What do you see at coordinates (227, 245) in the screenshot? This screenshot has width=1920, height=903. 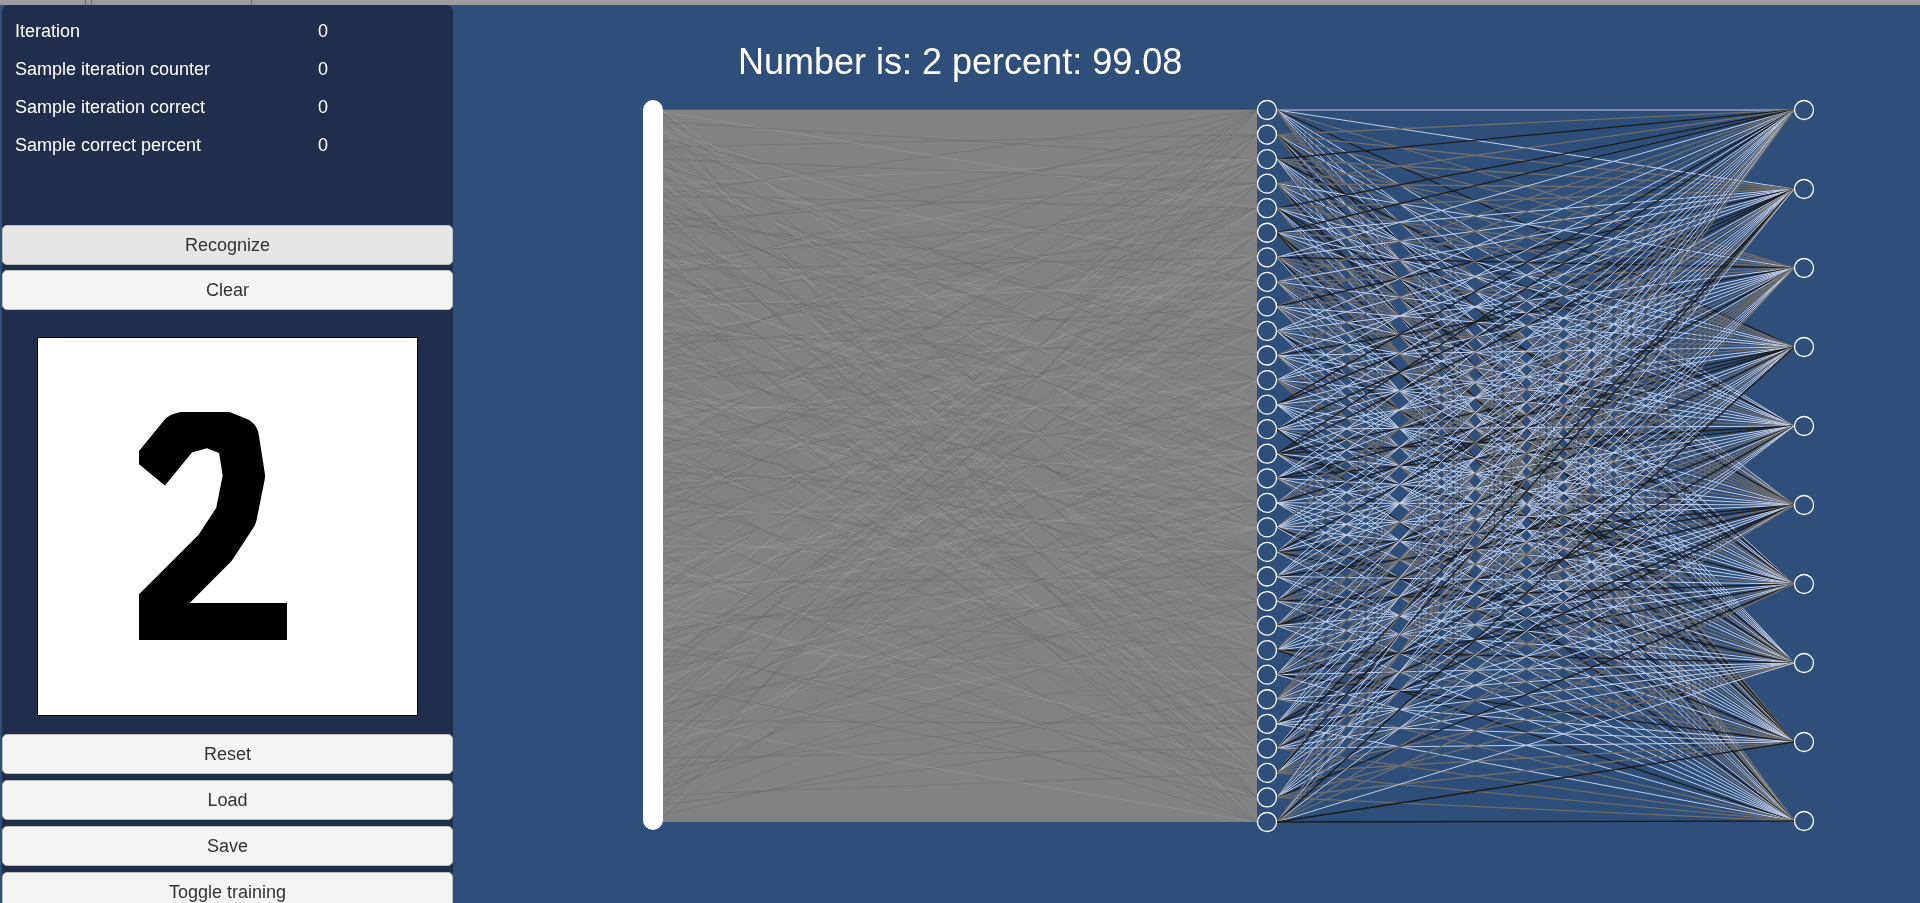 I see `panel-button: Recognize` at bounding box center [227, 245].